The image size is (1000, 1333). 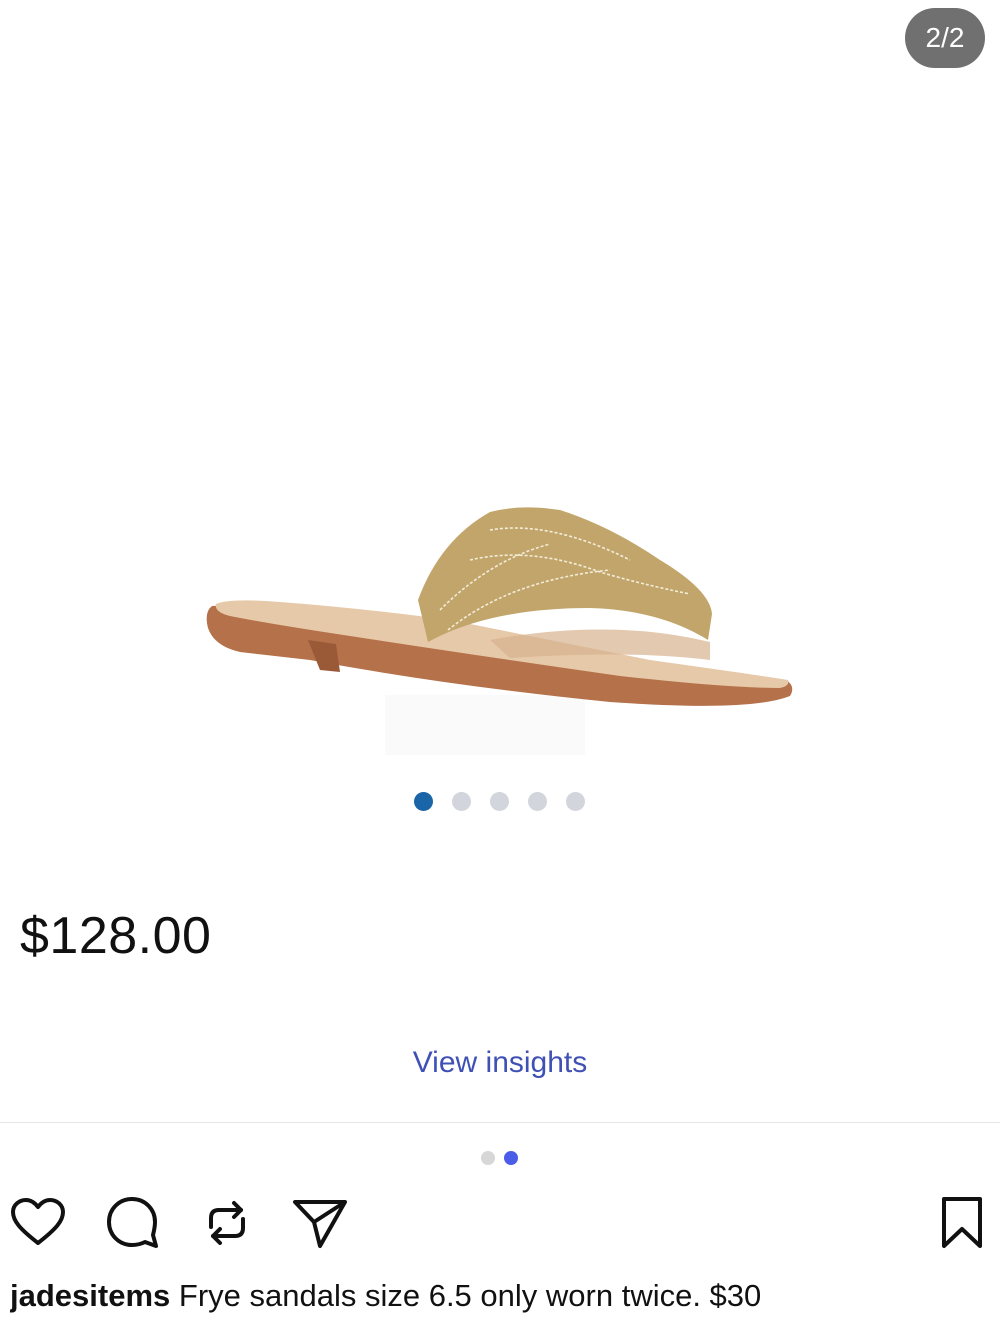 What do you see at coordinates (488, 1158) in the screenshot?
I see `carousel-dot` at bounding box center [488, 1158].